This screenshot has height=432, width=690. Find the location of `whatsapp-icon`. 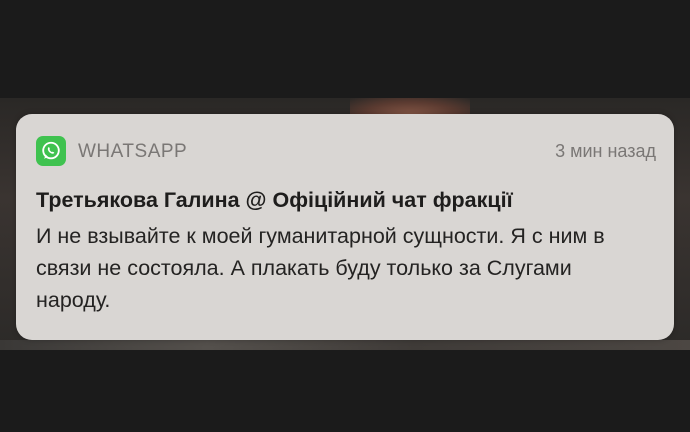

whatsapp-icon is located at coordinates (51, 151).